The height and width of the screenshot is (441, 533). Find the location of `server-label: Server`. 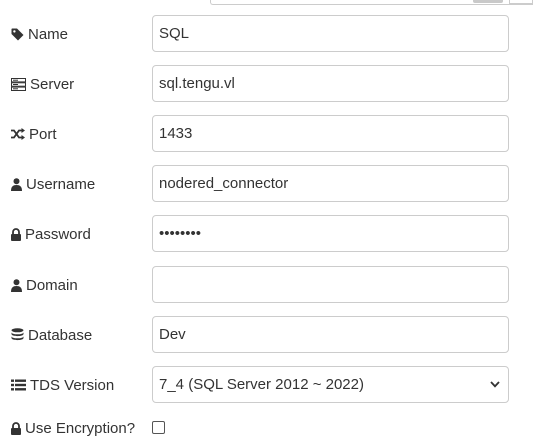

server-label: Server is located at coordinates (42, 84).